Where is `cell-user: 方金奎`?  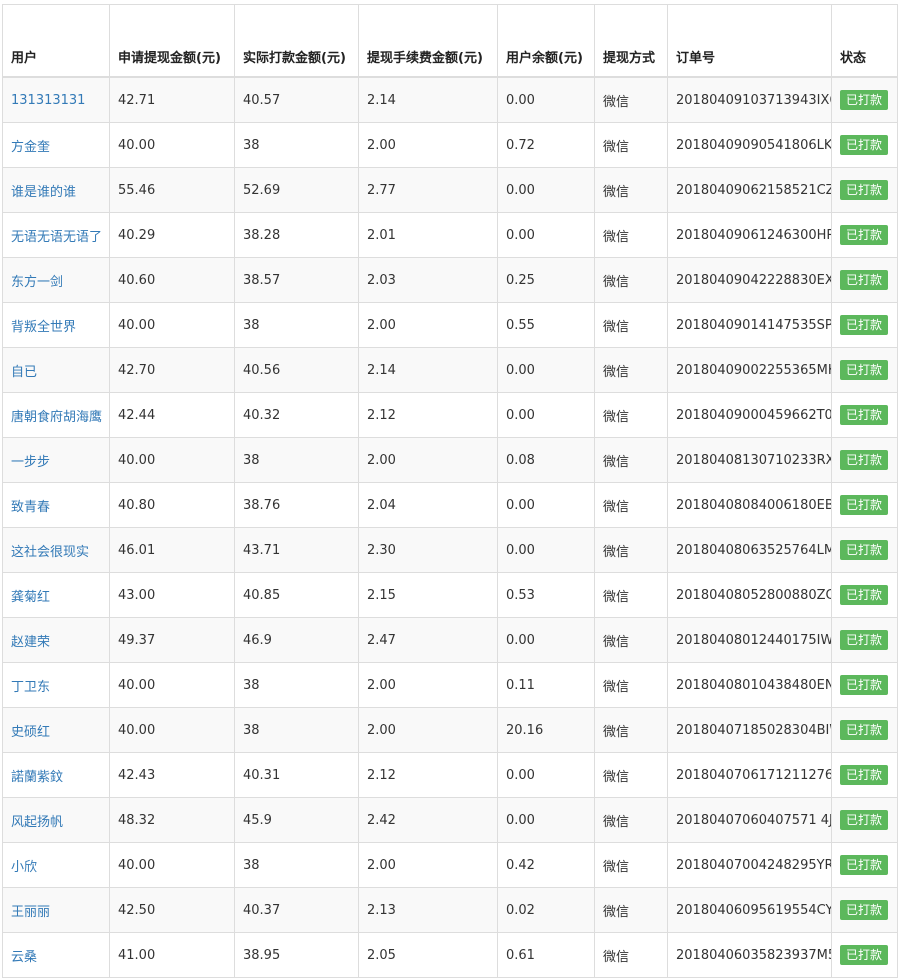 cell-user: 方金奎 is located at coordinates (56, 145).